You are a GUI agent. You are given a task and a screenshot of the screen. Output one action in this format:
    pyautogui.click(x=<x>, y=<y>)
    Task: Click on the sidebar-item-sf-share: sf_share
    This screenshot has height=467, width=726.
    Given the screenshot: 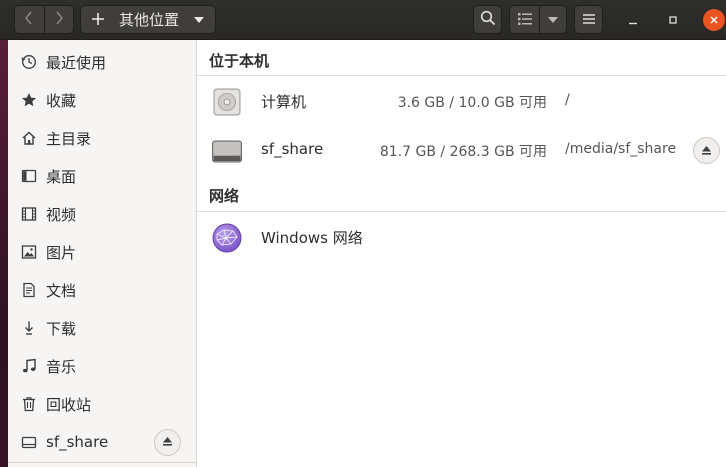 What is the action you would take?
    pyautogui.click(x=102, y=442)
    